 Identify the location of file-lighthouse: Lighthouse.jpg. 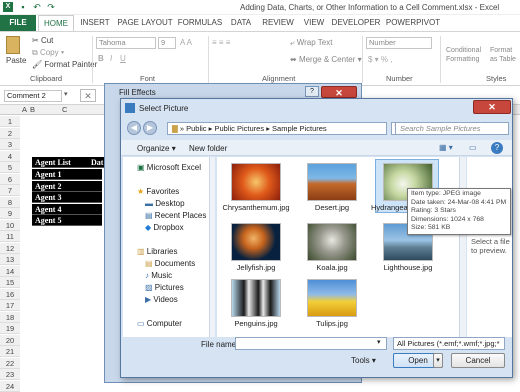
(408, 267).